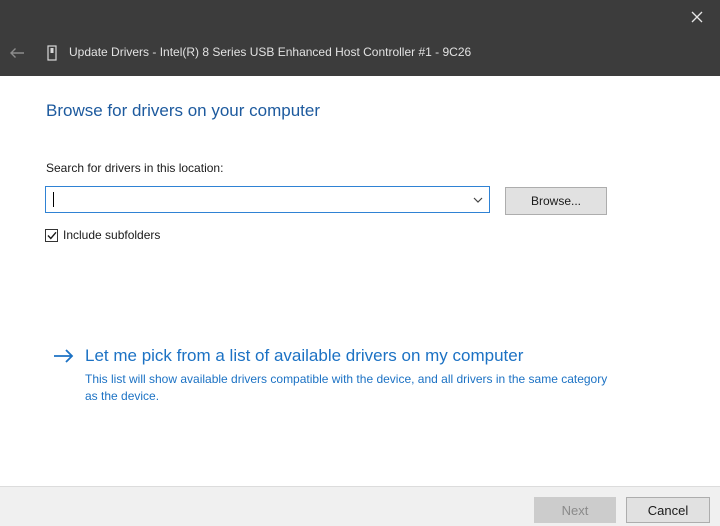 This screenshot has height=526, width=720. I want to click on device-icon, so click(52, 53).